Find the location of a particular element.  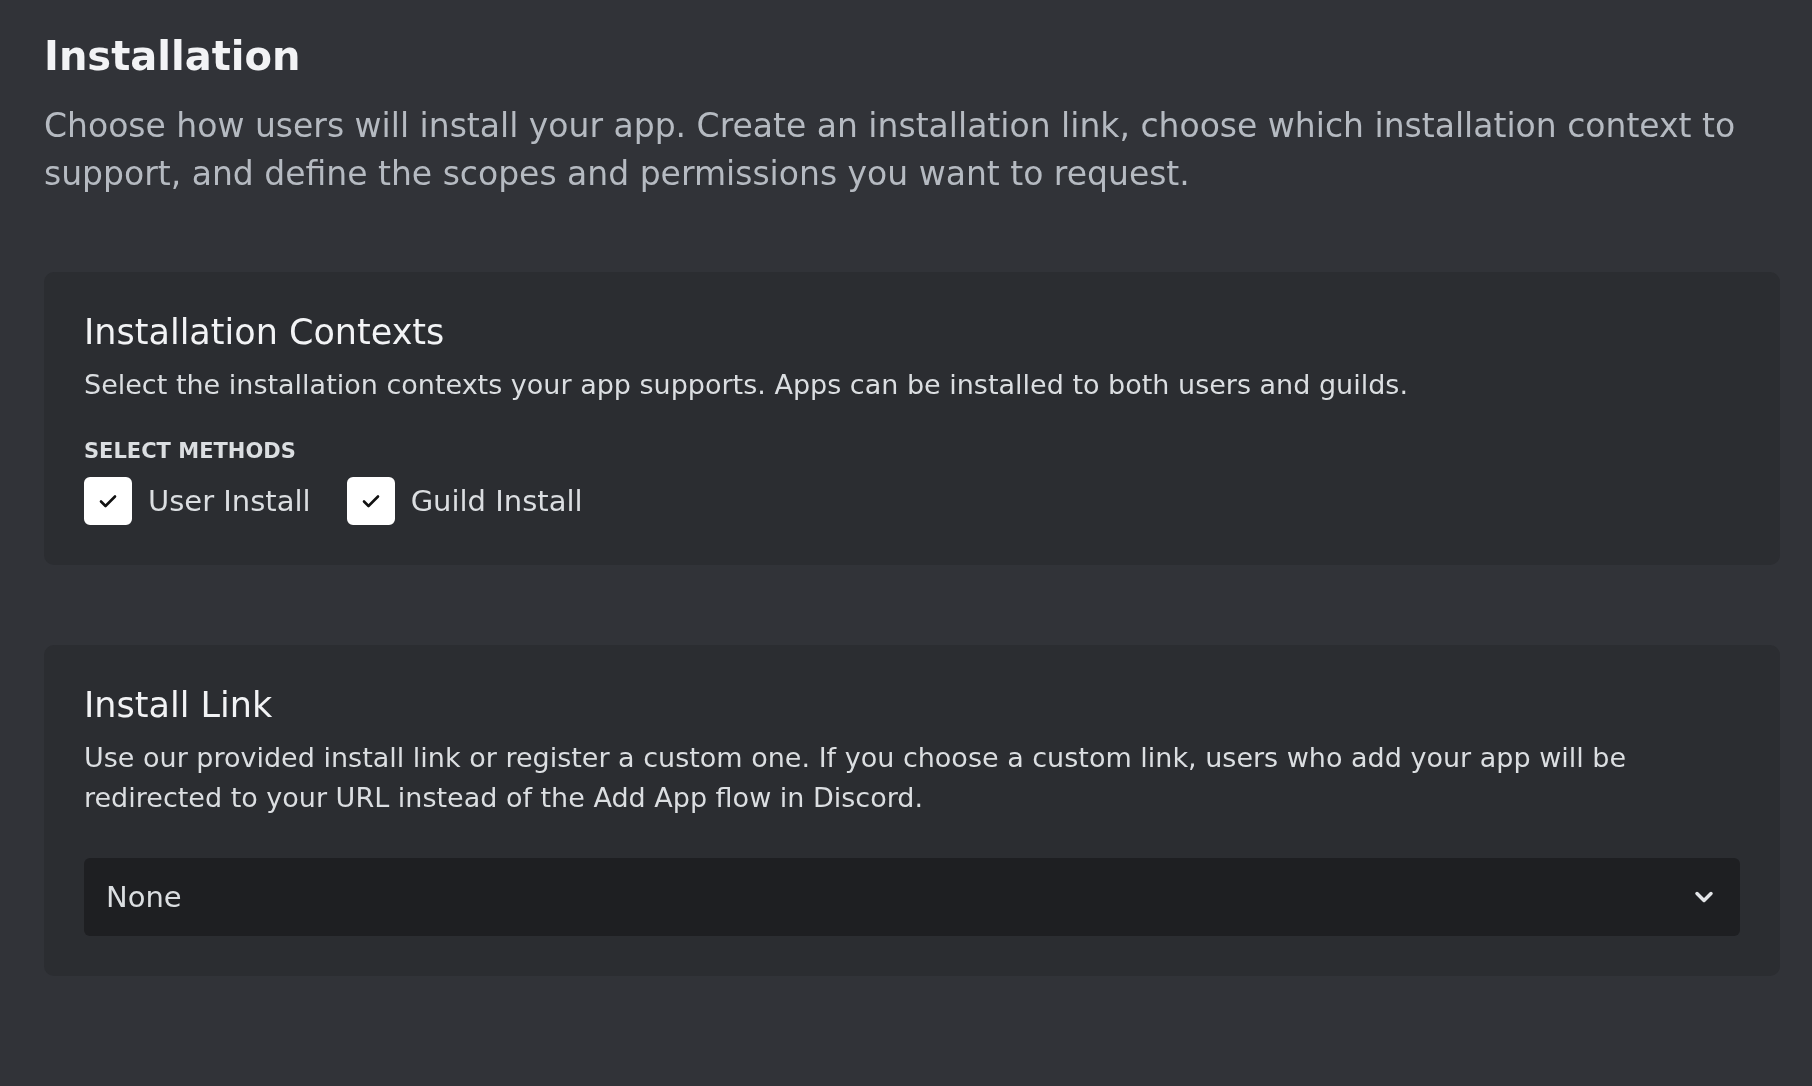

checkbox-label: Guild Install is located at coordinates (496, 501).